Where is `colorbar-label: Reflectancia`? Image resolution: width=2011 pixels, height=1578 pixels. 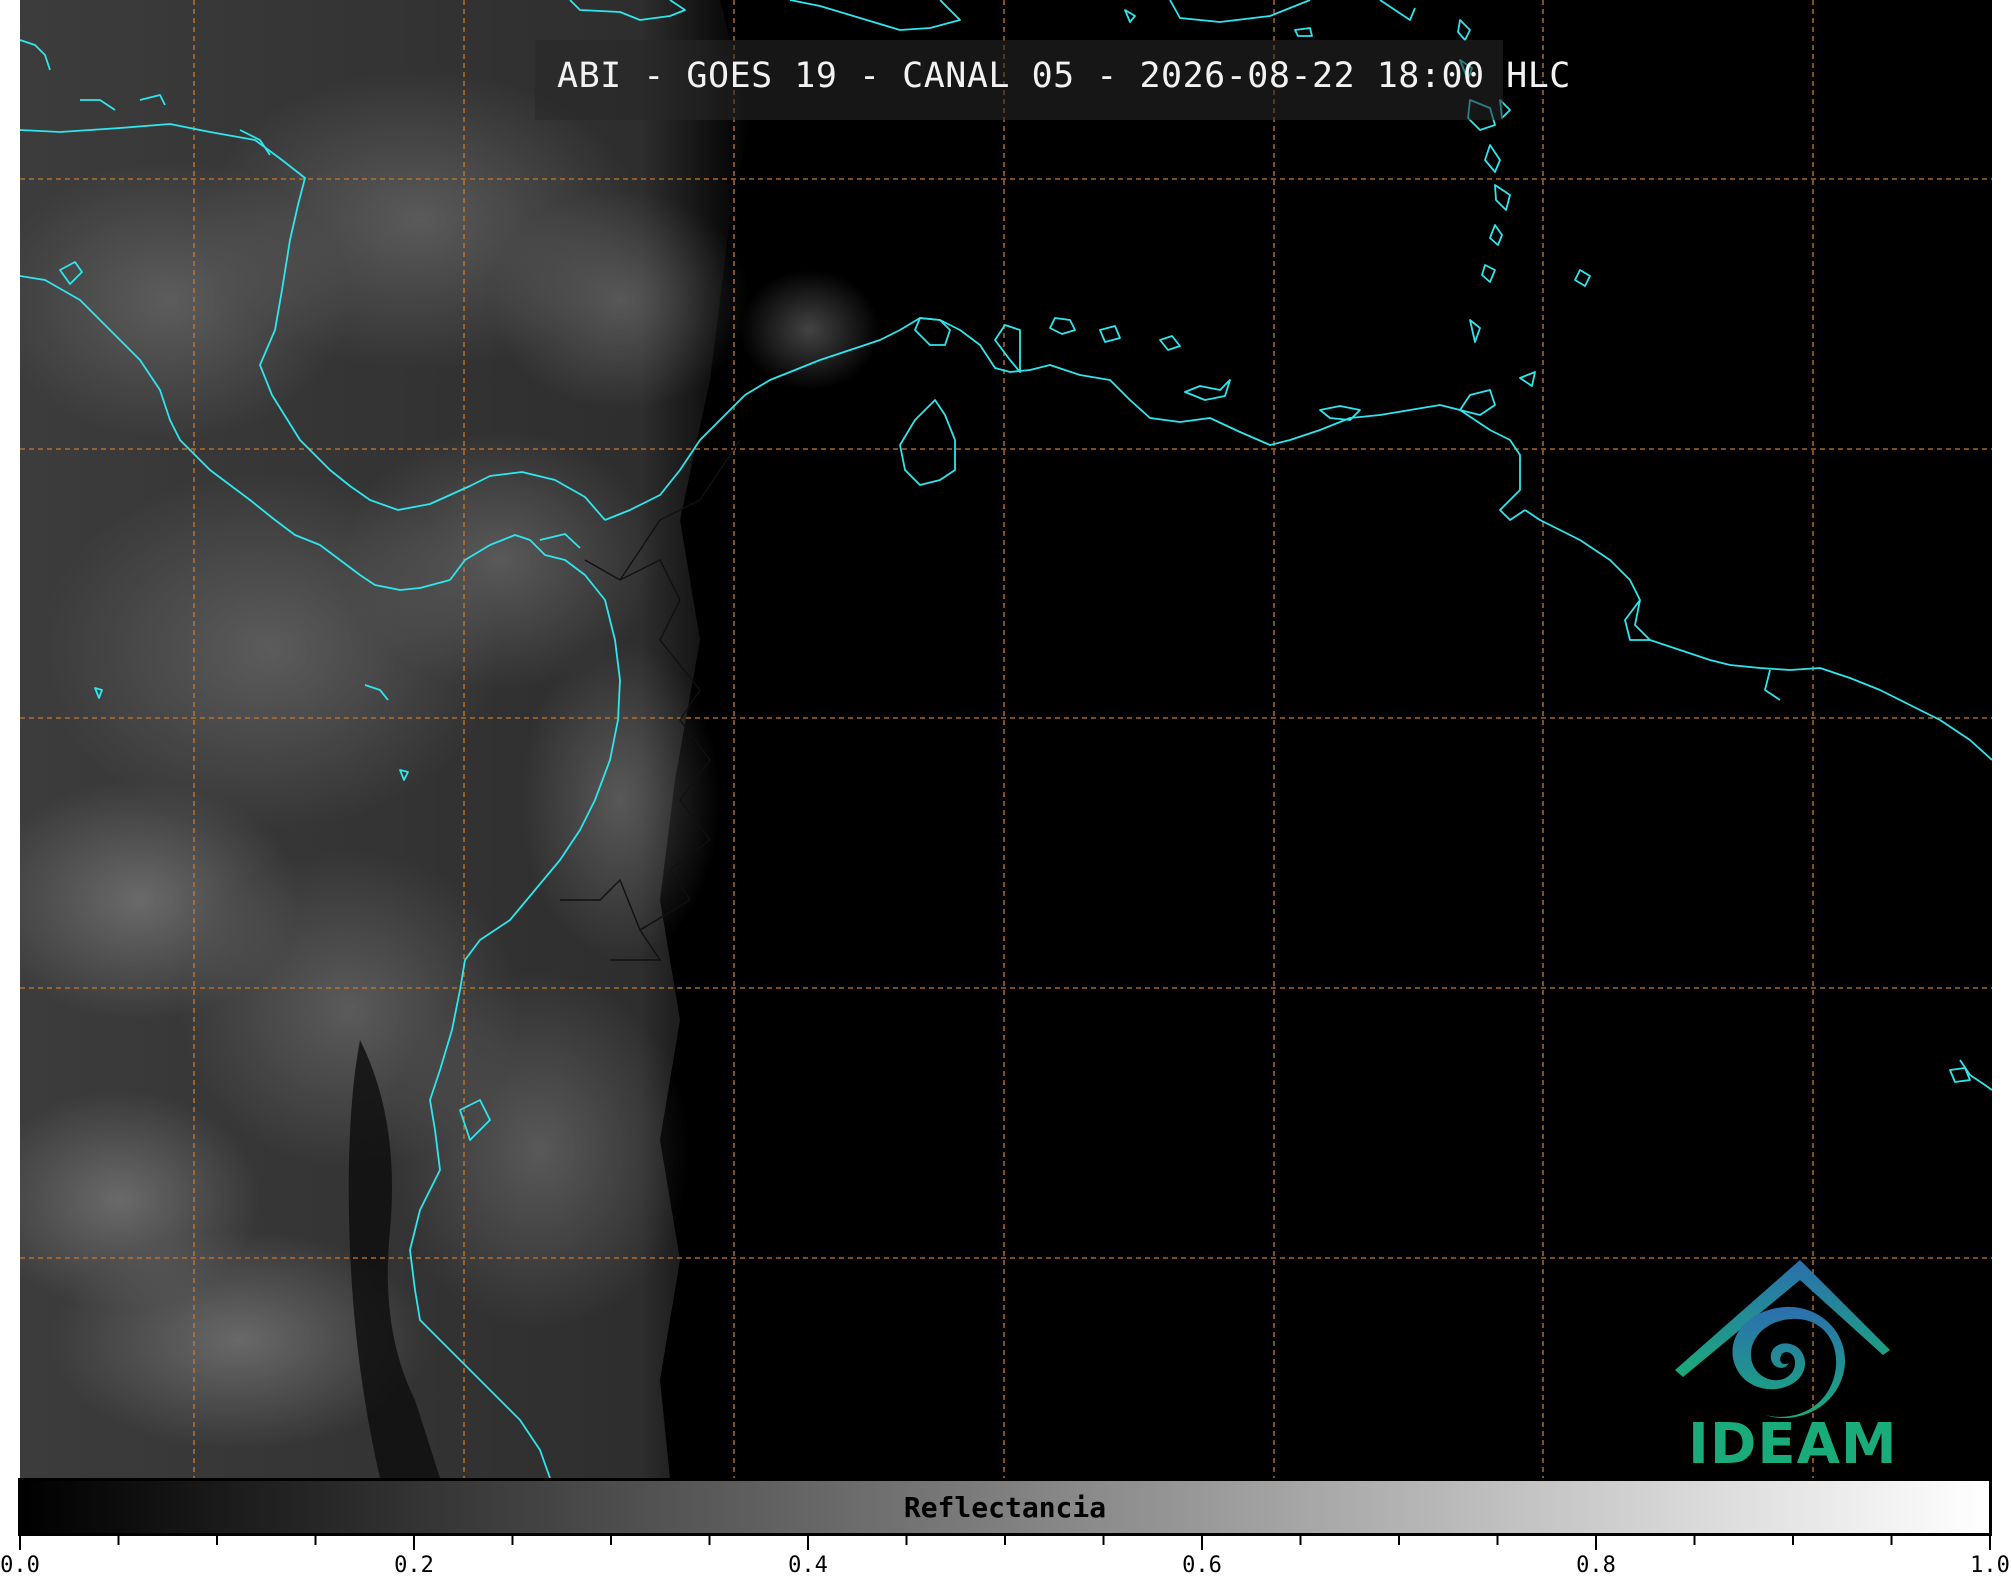
colorbar-label: Reflectancia is located at coordinates (1005, 1507).